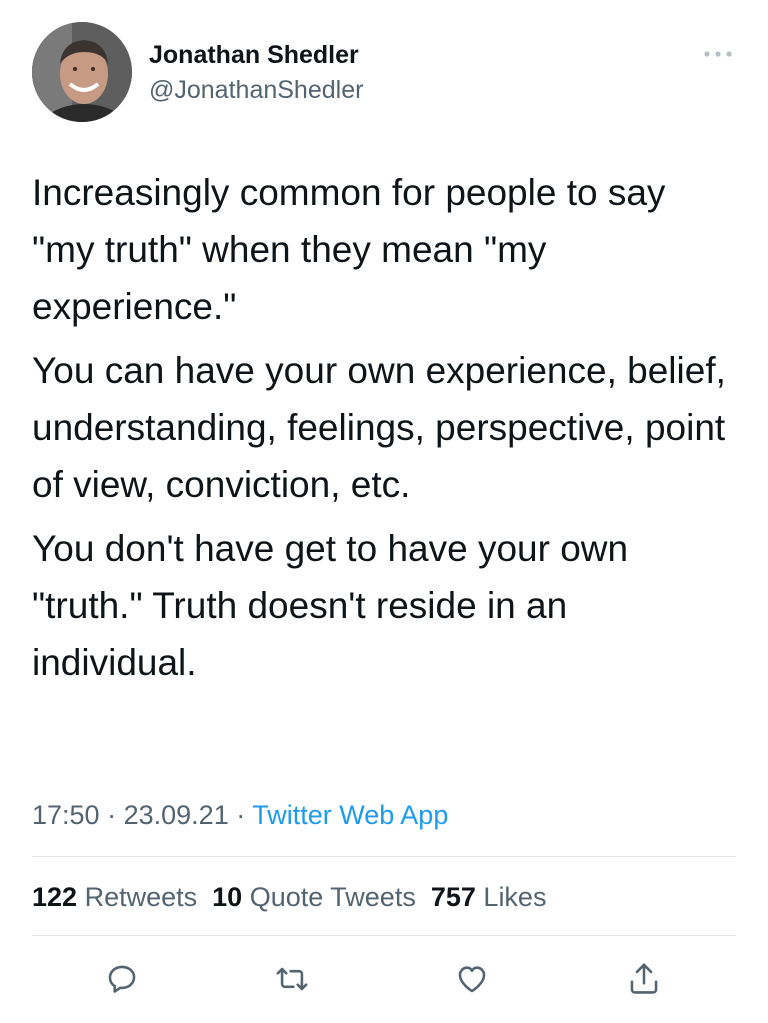 This screenshot has height=1023, width=768. What do you see at coordinates (453, 897) in the screenshot?
I see `likes-count: 757` at bounding box center [453, 897].